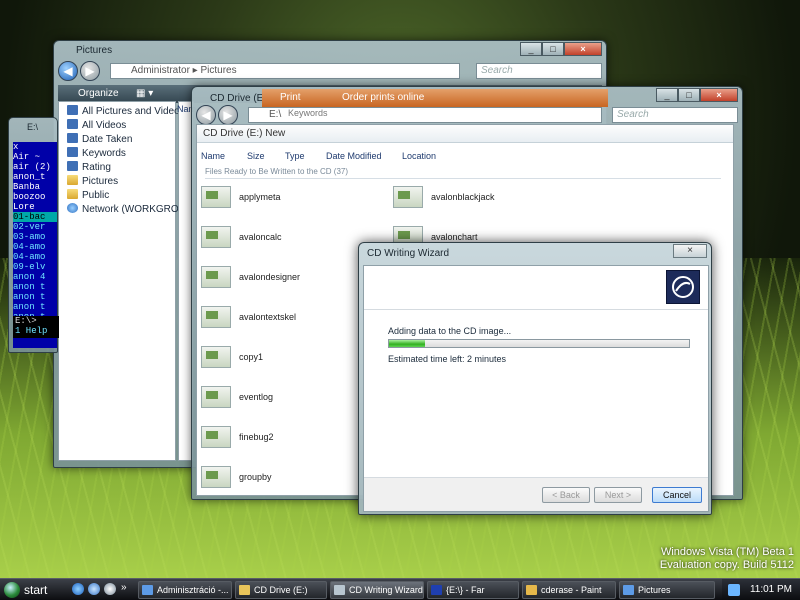 This screenshot has height=600, width=800. What do you see at coordinates (677, 495) in the screenshot?
I see `cancel-button: Cancel` at bounding box center [677, 495].